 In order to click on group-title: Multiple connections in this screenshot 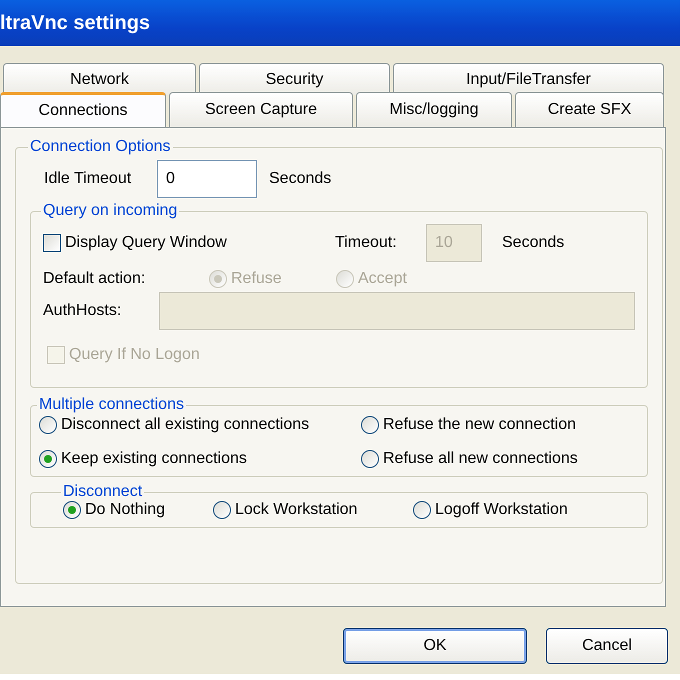, I will do `click(111, 405)`.